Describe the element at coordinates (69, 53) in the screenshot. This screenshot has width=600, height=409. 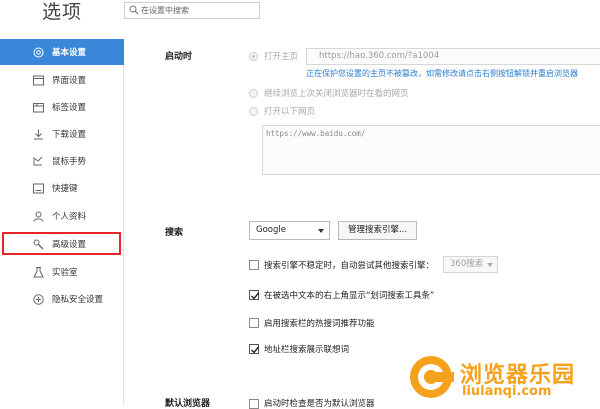
I see `sidebar-item-label: 基本设置` at that location.